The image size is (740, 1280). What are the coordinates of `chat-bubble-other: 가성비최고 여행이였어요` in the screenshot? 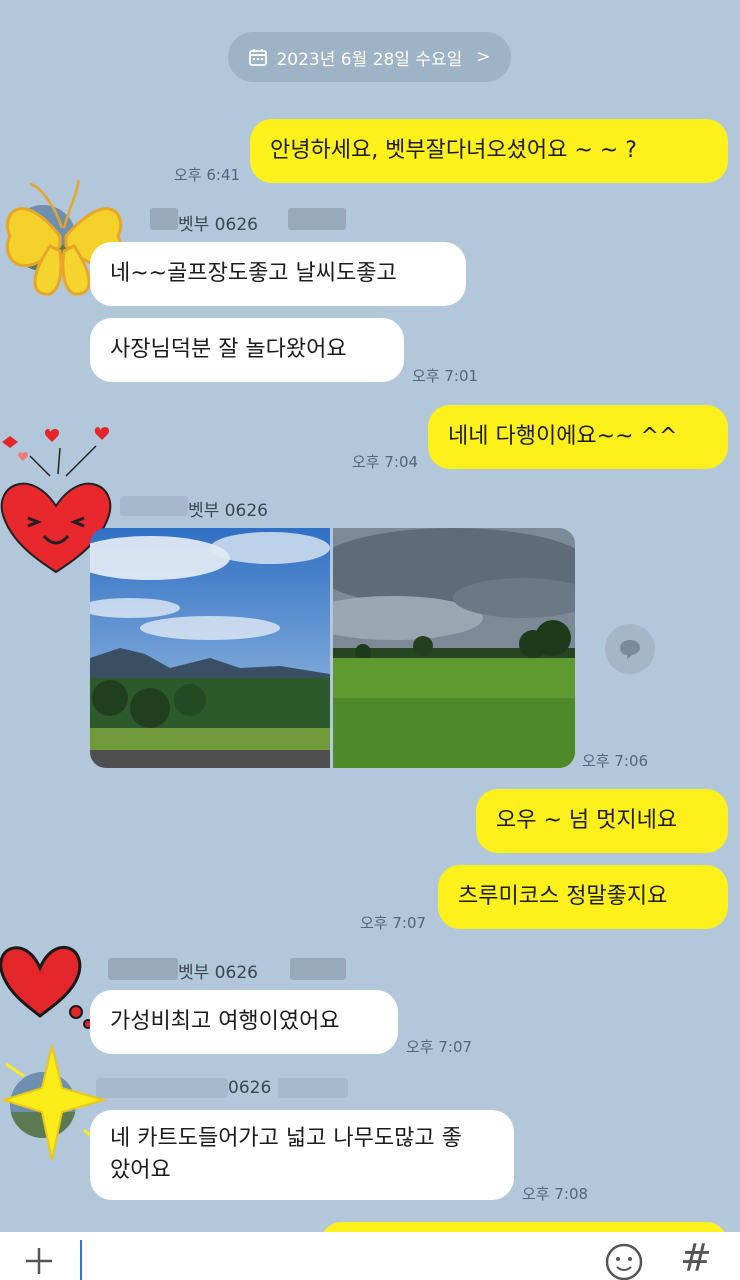 It's located at (244, 1022).